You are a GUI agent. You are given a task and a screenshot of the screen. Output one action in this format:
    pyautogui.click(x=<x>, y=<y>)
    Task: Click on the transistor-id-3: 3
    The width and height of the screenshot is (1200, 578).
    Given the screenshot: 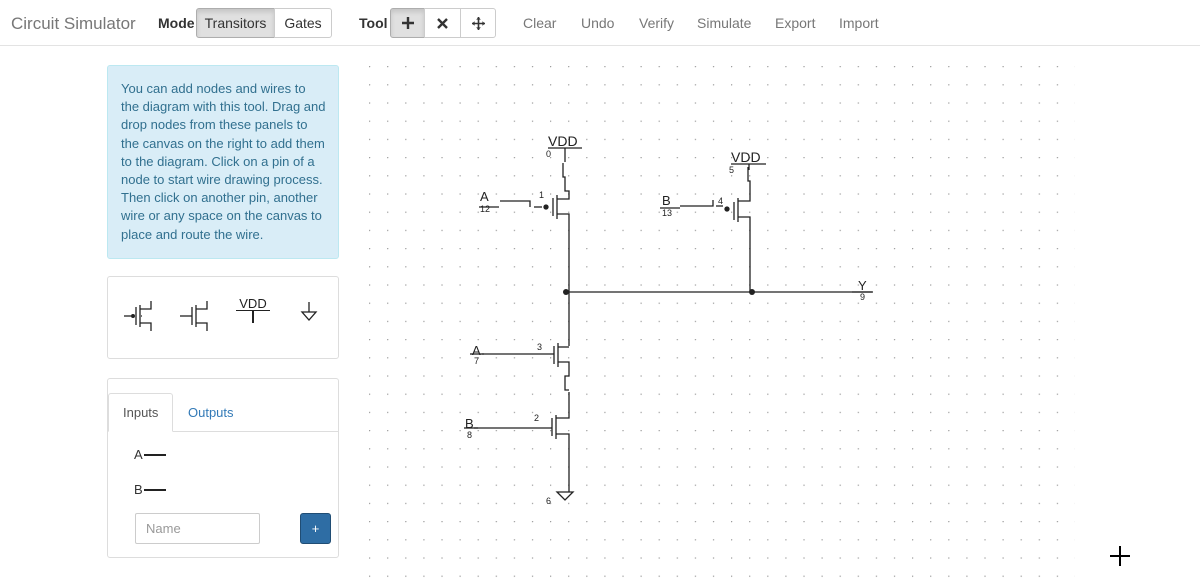 What is the action you would take?
    pyautogui.click(x=539, y=347)
    